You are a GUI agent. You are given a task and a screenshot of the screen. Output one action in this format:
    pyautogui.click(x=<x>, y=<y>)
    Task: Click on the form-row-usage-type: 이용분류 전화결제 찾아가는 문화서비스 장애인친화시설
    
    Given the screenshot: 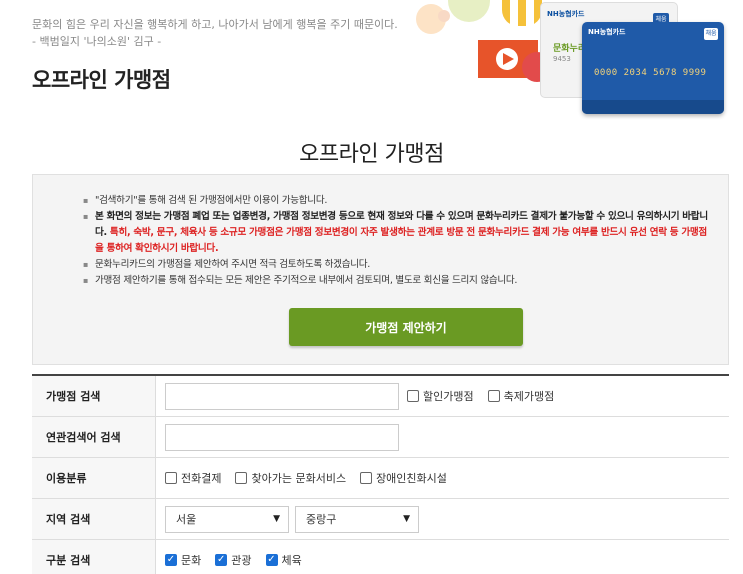 What is the action you would take?
    pyautogui.click(x=380, y=478)
    